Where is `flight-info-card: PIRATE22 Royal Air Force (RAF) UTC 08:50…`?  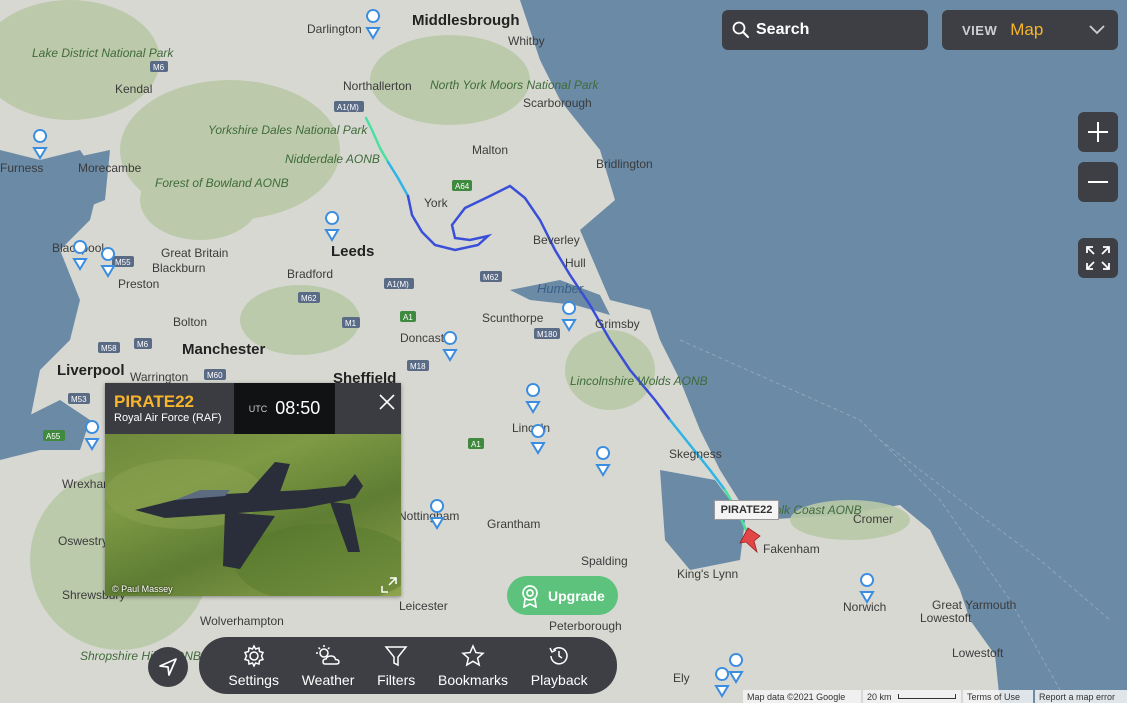
flight-info-card: PIRATE22 Royal Air Force (RAF) UTC 08:50… is located at coordinates (253, 489).